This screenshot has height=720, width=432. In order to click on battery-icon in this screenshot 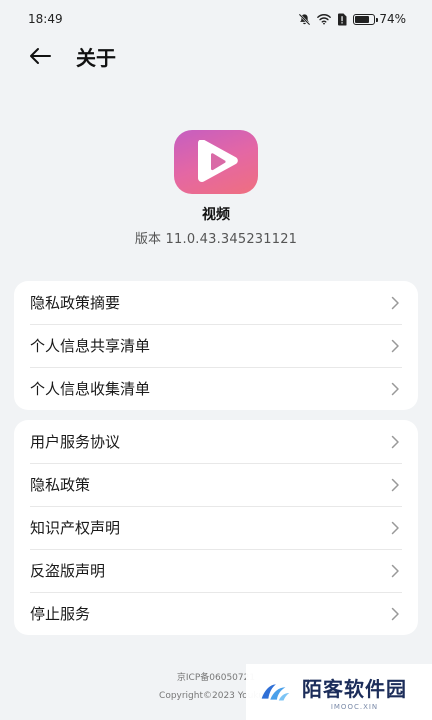, I will do `click(366, 19)`.